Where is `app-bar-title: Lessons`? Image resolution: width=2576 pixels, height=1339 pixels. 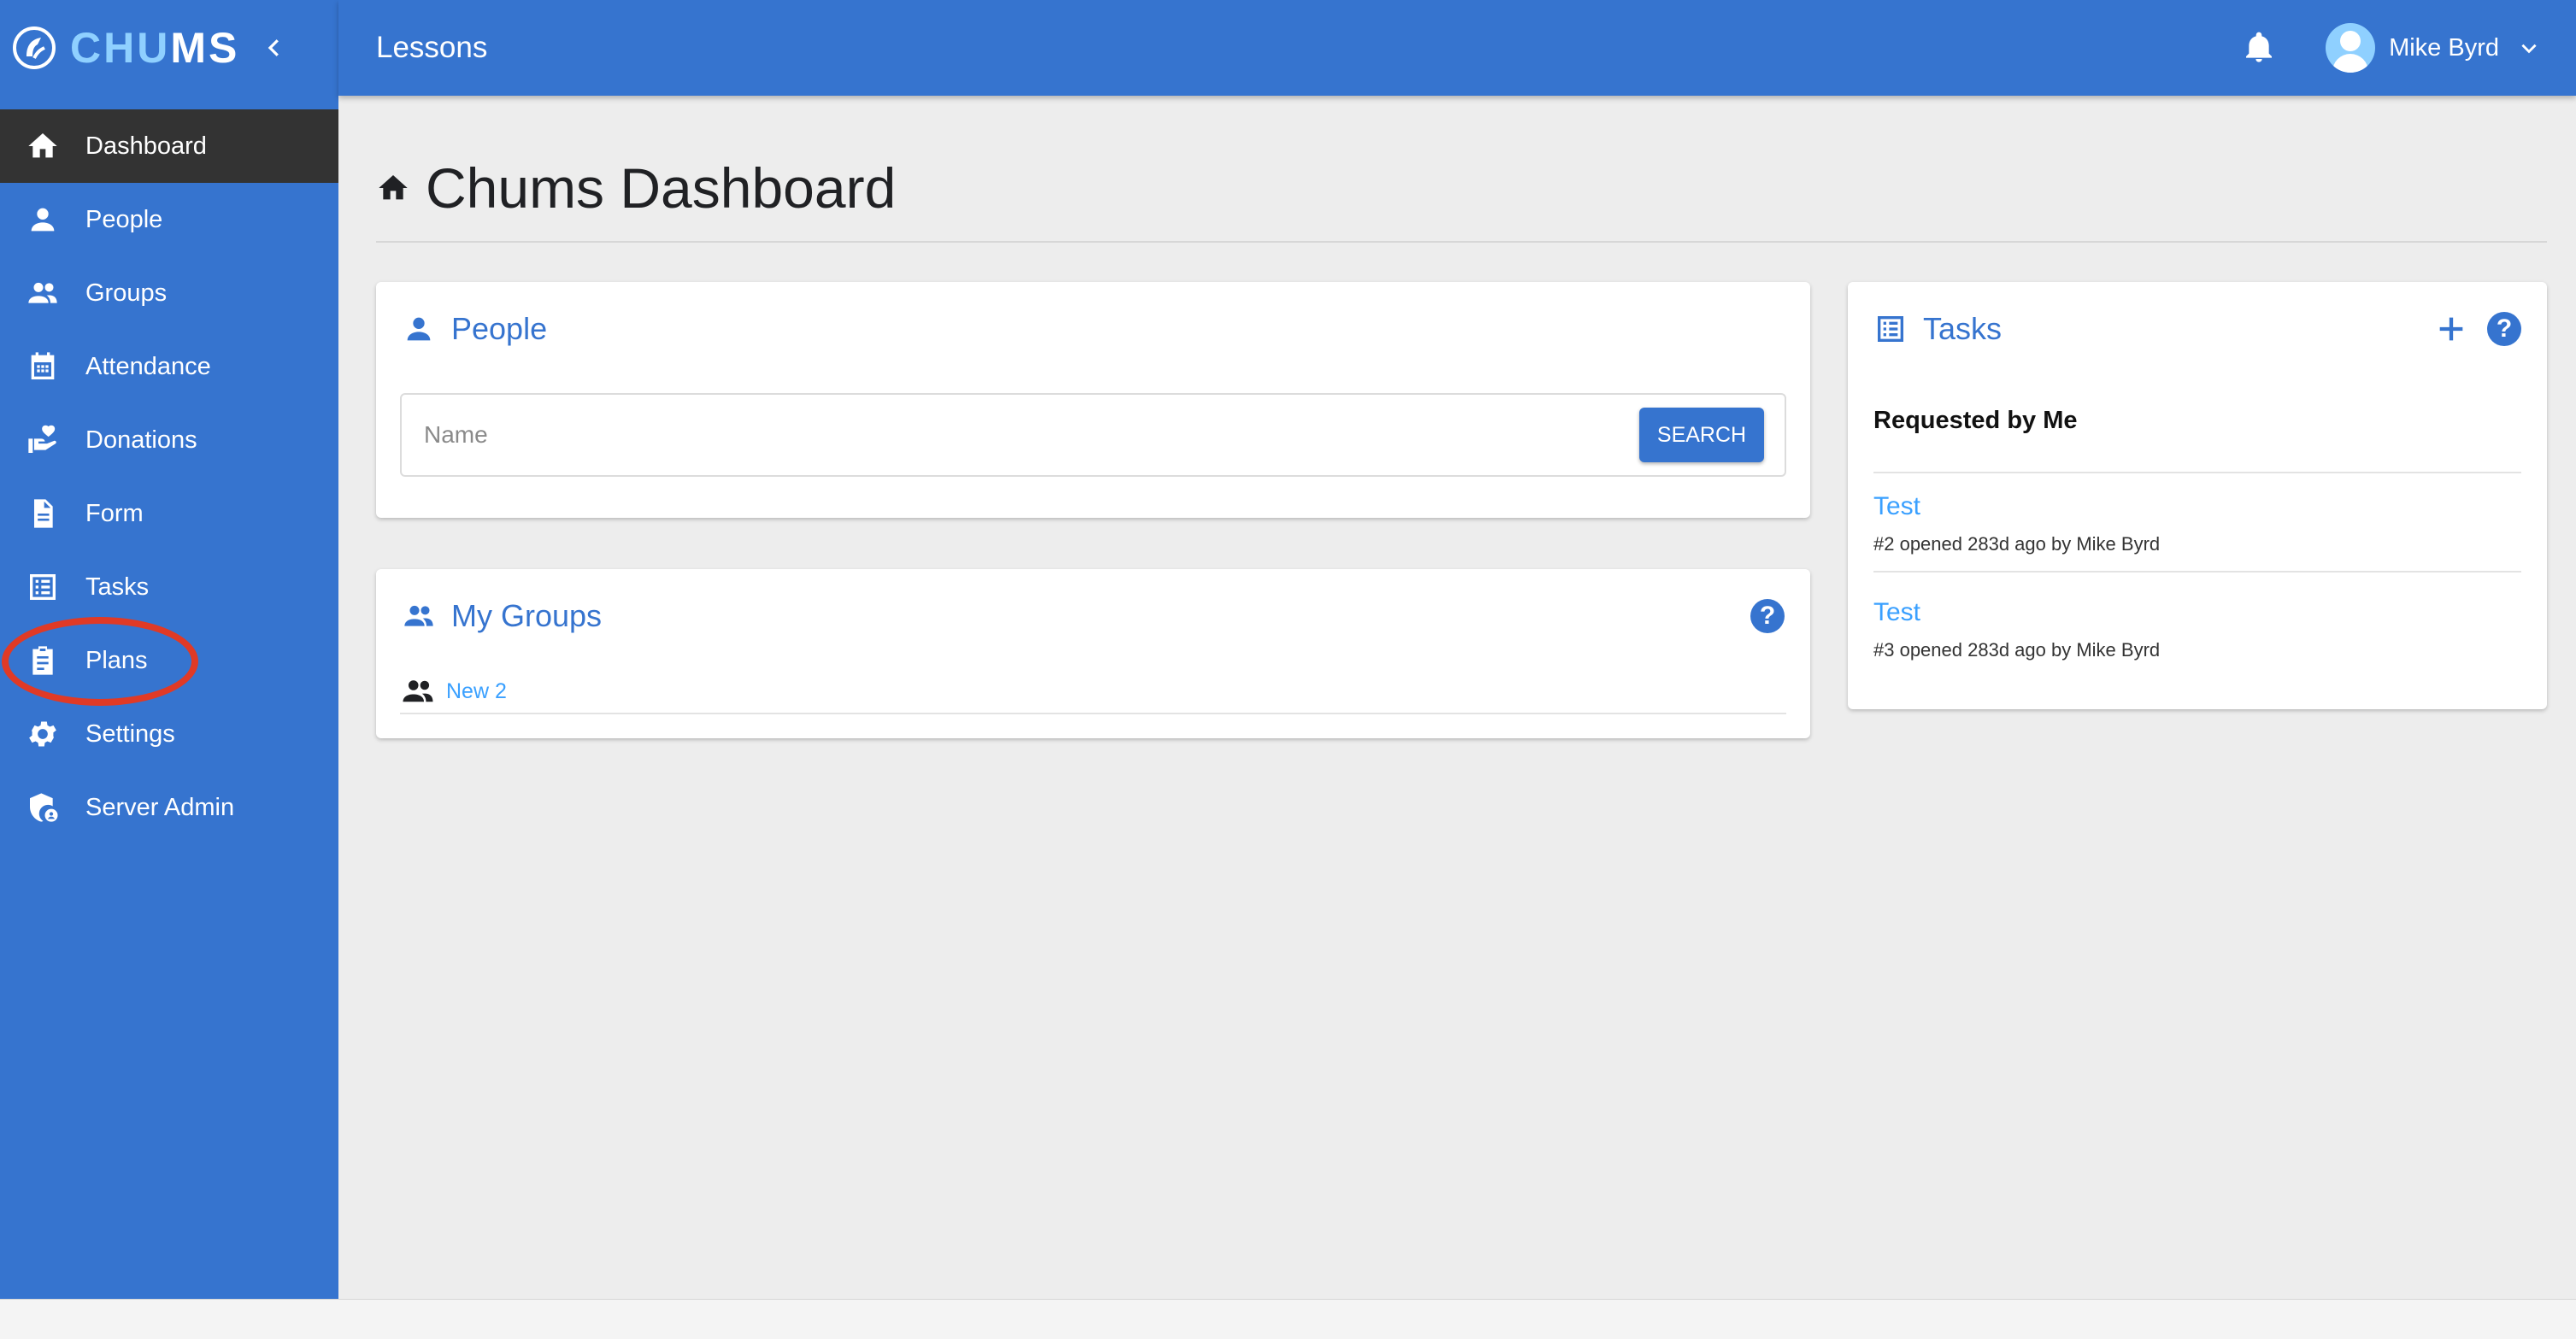 app-bar-title: Lessons is located at coordinates (432, 47).